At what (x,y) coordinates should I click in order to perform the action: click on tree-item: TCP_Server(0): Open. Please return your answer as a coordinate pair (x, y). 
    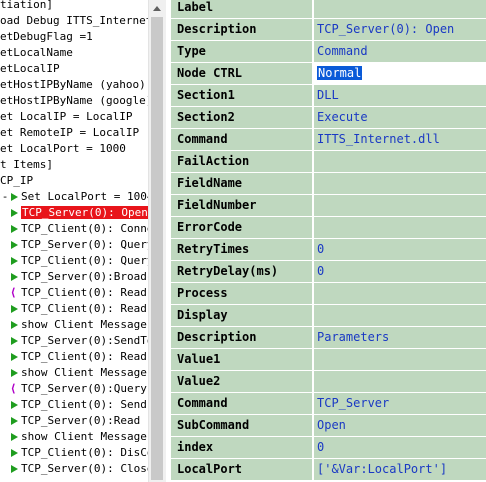
    Looking at the image, I should click on (74, 213).